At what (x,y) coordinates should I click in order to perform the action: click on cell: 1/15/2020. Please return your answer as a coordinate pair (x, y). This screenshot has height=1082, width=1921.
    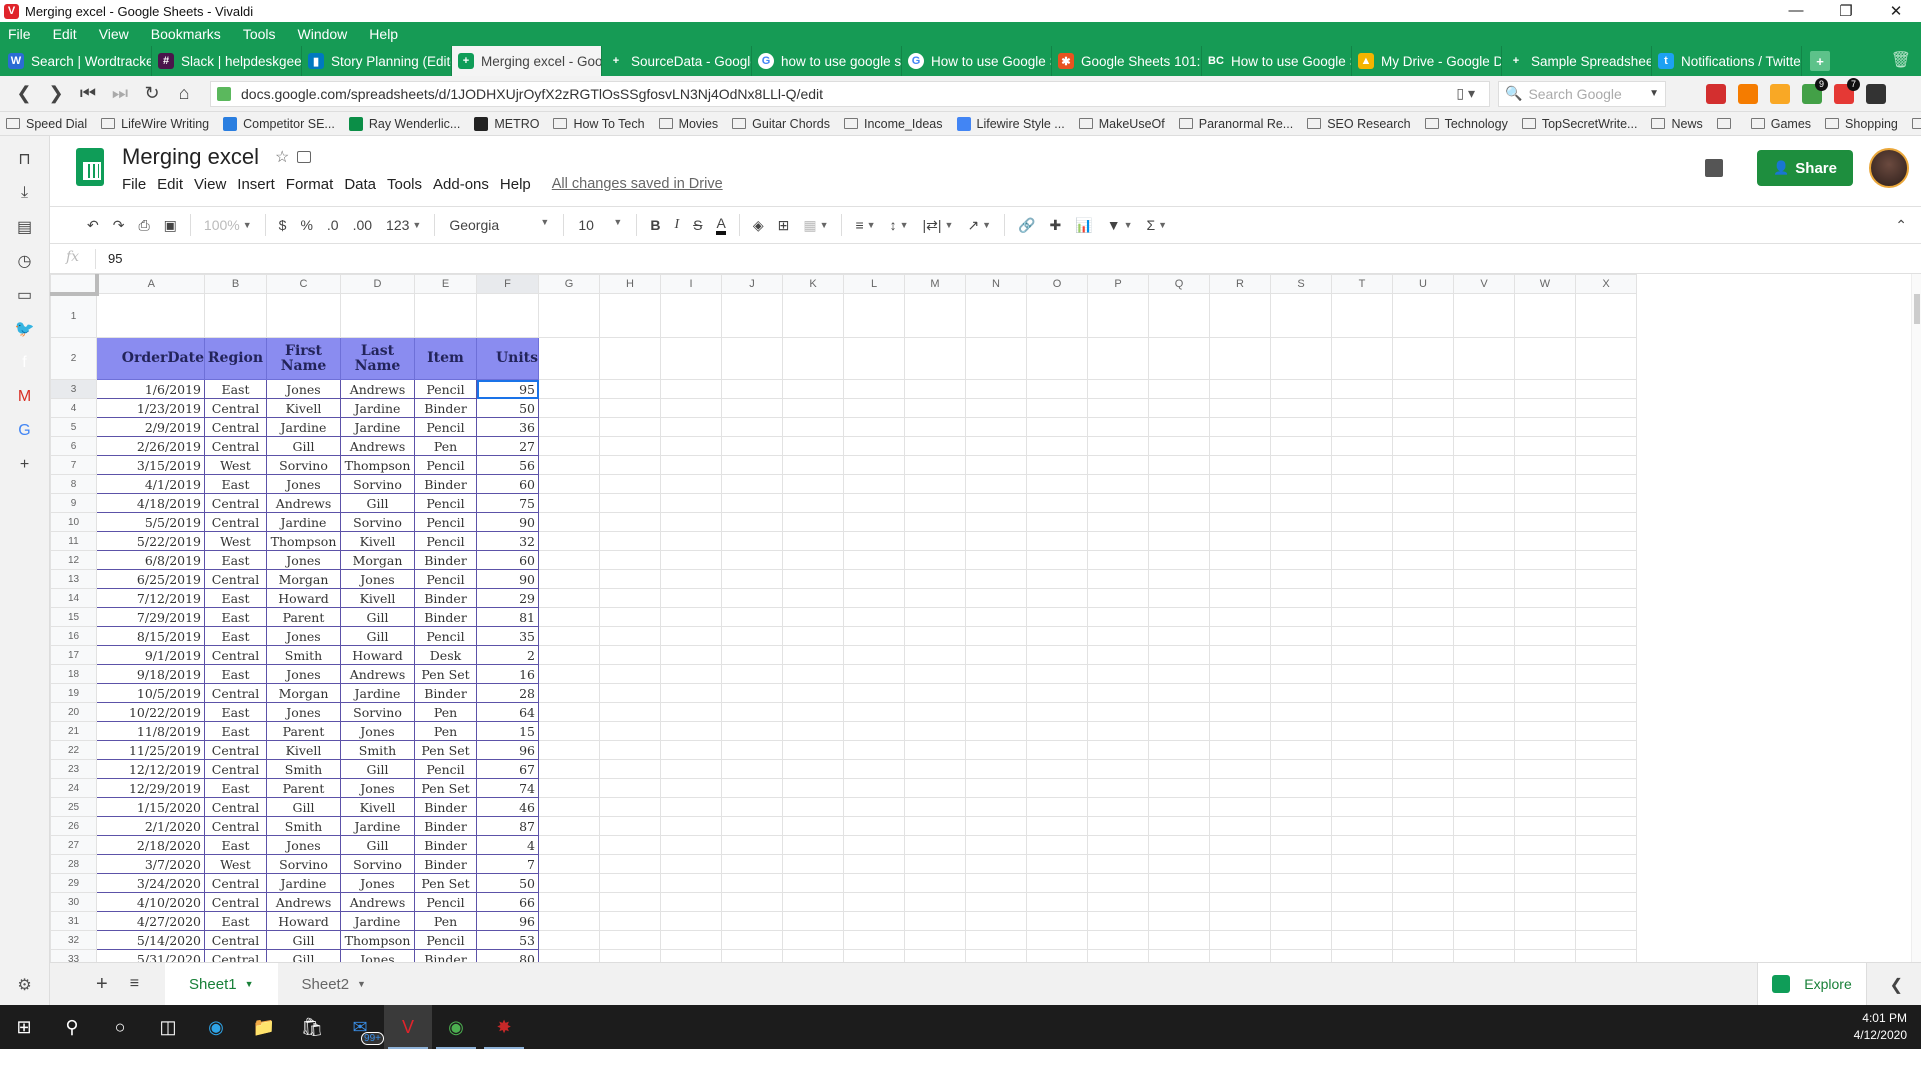
    Looking at the image, I should click on (150, 807).